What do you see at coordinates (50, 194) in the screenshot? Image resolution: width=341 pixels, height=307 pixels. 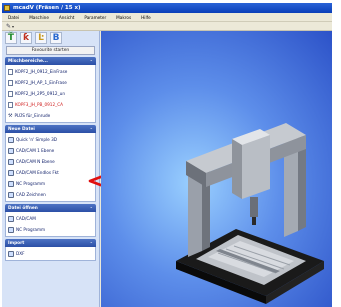 I see `new-cad-zeichnen: CAD Zeichnen` at bounding box center [50, 194].